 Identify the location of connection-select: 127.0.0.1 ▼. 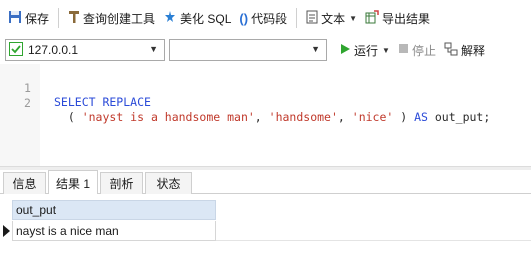
(85, 50).